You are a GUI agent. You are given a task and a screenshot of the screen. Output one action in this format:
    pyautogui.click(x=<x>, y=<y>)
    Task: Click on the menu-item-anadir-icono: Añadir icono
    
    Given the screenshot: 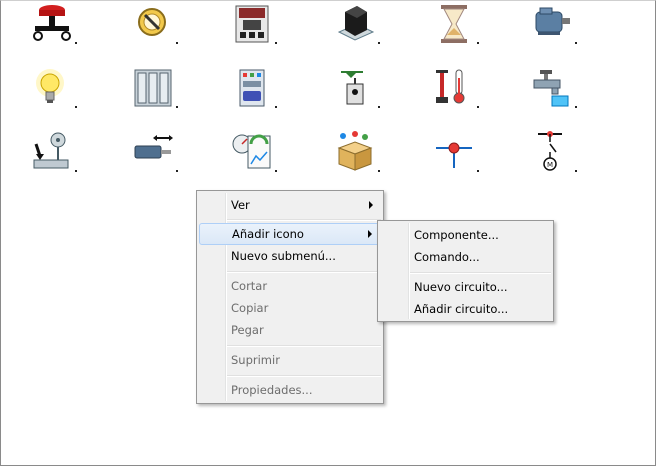 What is the action you would take?
    pyautogui.click(x=290, y=234)
    